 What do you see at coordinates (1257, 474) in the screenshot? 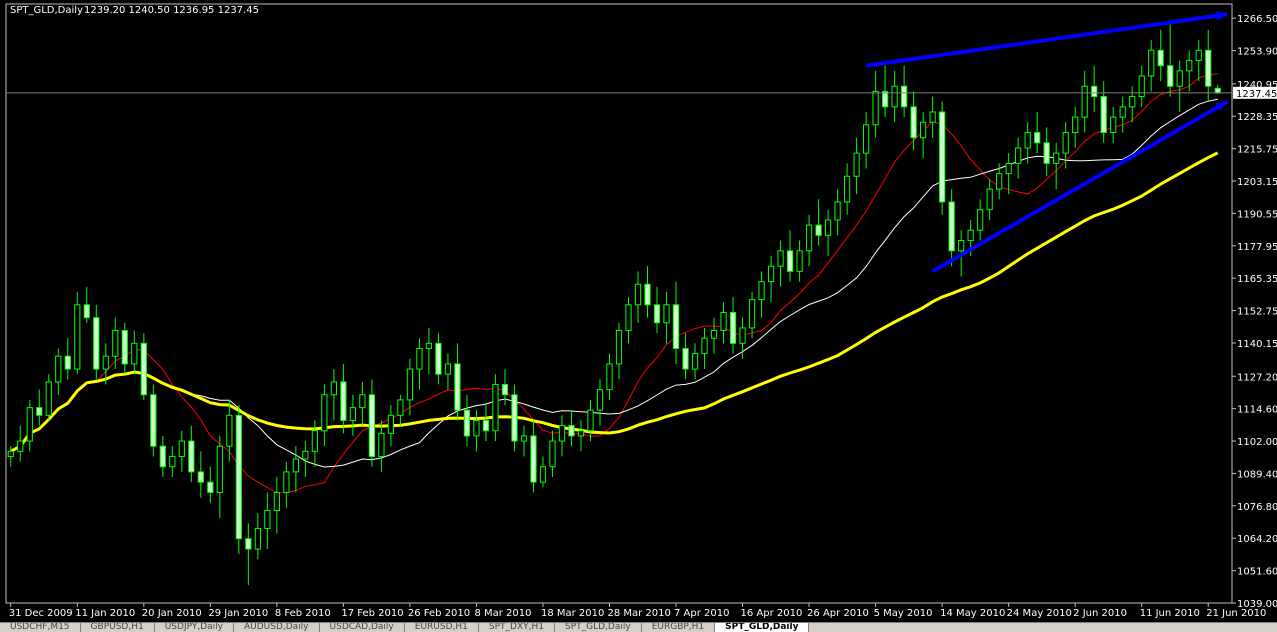
I see `y-tick-label: 1089.40` at bounding box center [1257, 474].